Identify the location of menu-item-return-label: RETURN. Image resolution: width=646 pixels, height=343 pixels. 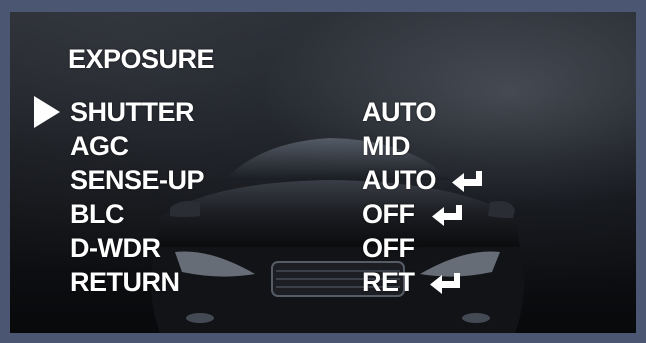
(125, 282).